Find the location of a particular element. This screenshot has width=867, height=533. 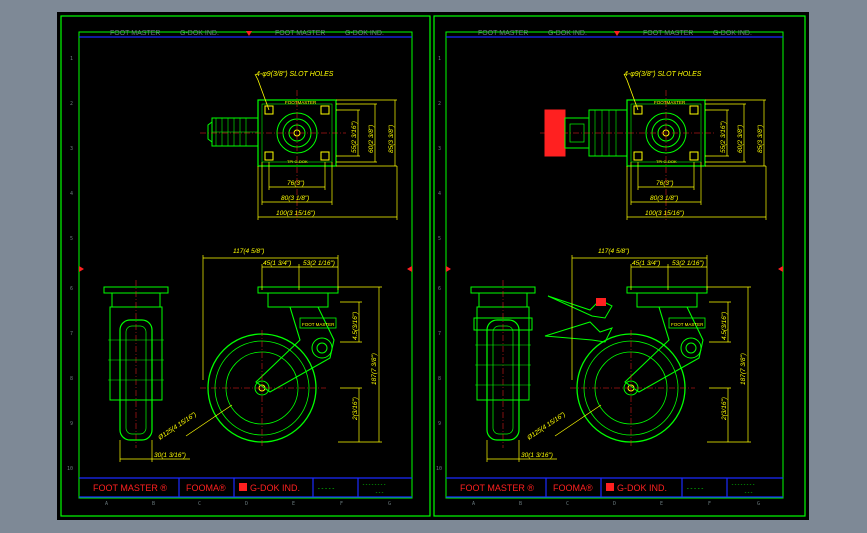

brake-pedal-marker is located at coordinates (601, 302).